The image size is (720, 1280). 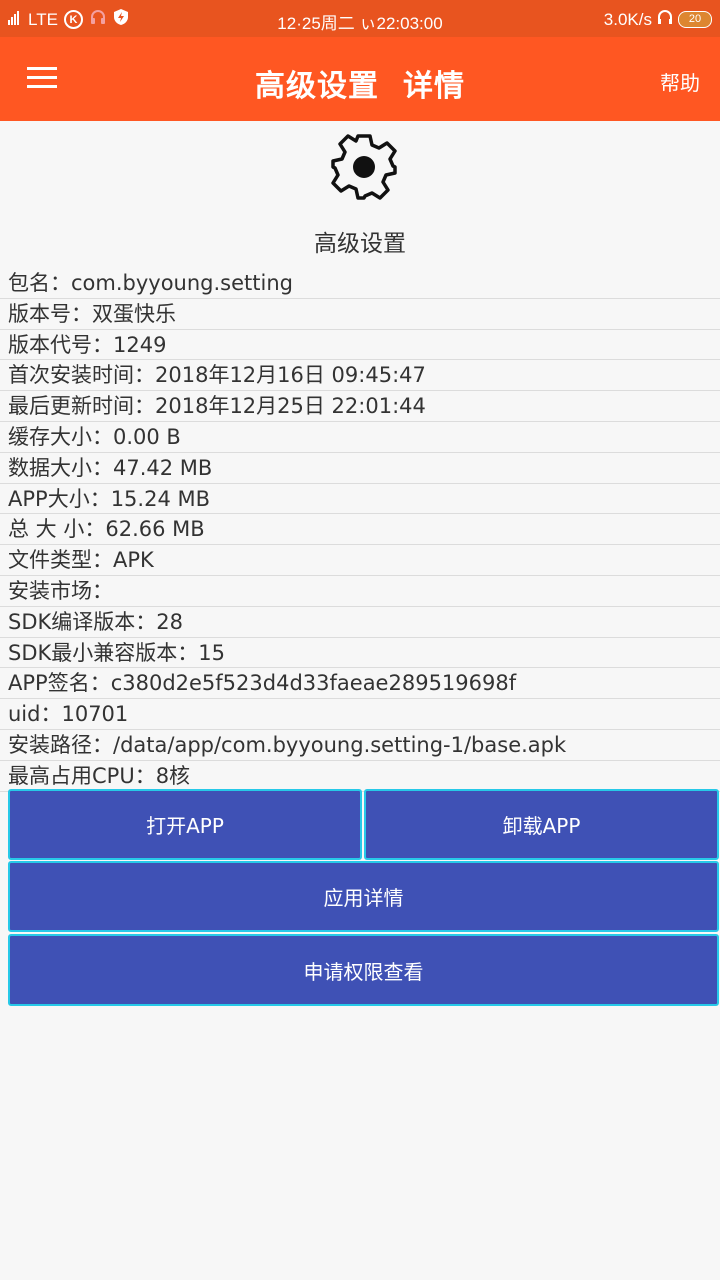 What do you see at coordinates (360, 18) in the screenshot?
I see `status-bar: LTE K 12·25周二 ぃ22:03:00 3.0K/s 20` at bounding box center [360, 18].